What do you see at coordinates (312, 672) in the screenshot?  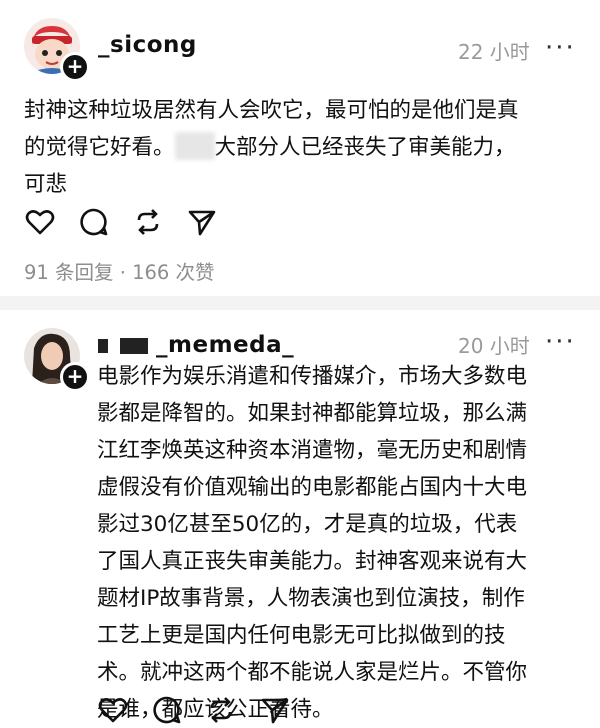 I see `content-line: 术。就冲这两个都不能说人家是烂片。不管你` at bounding box center [312, 672].